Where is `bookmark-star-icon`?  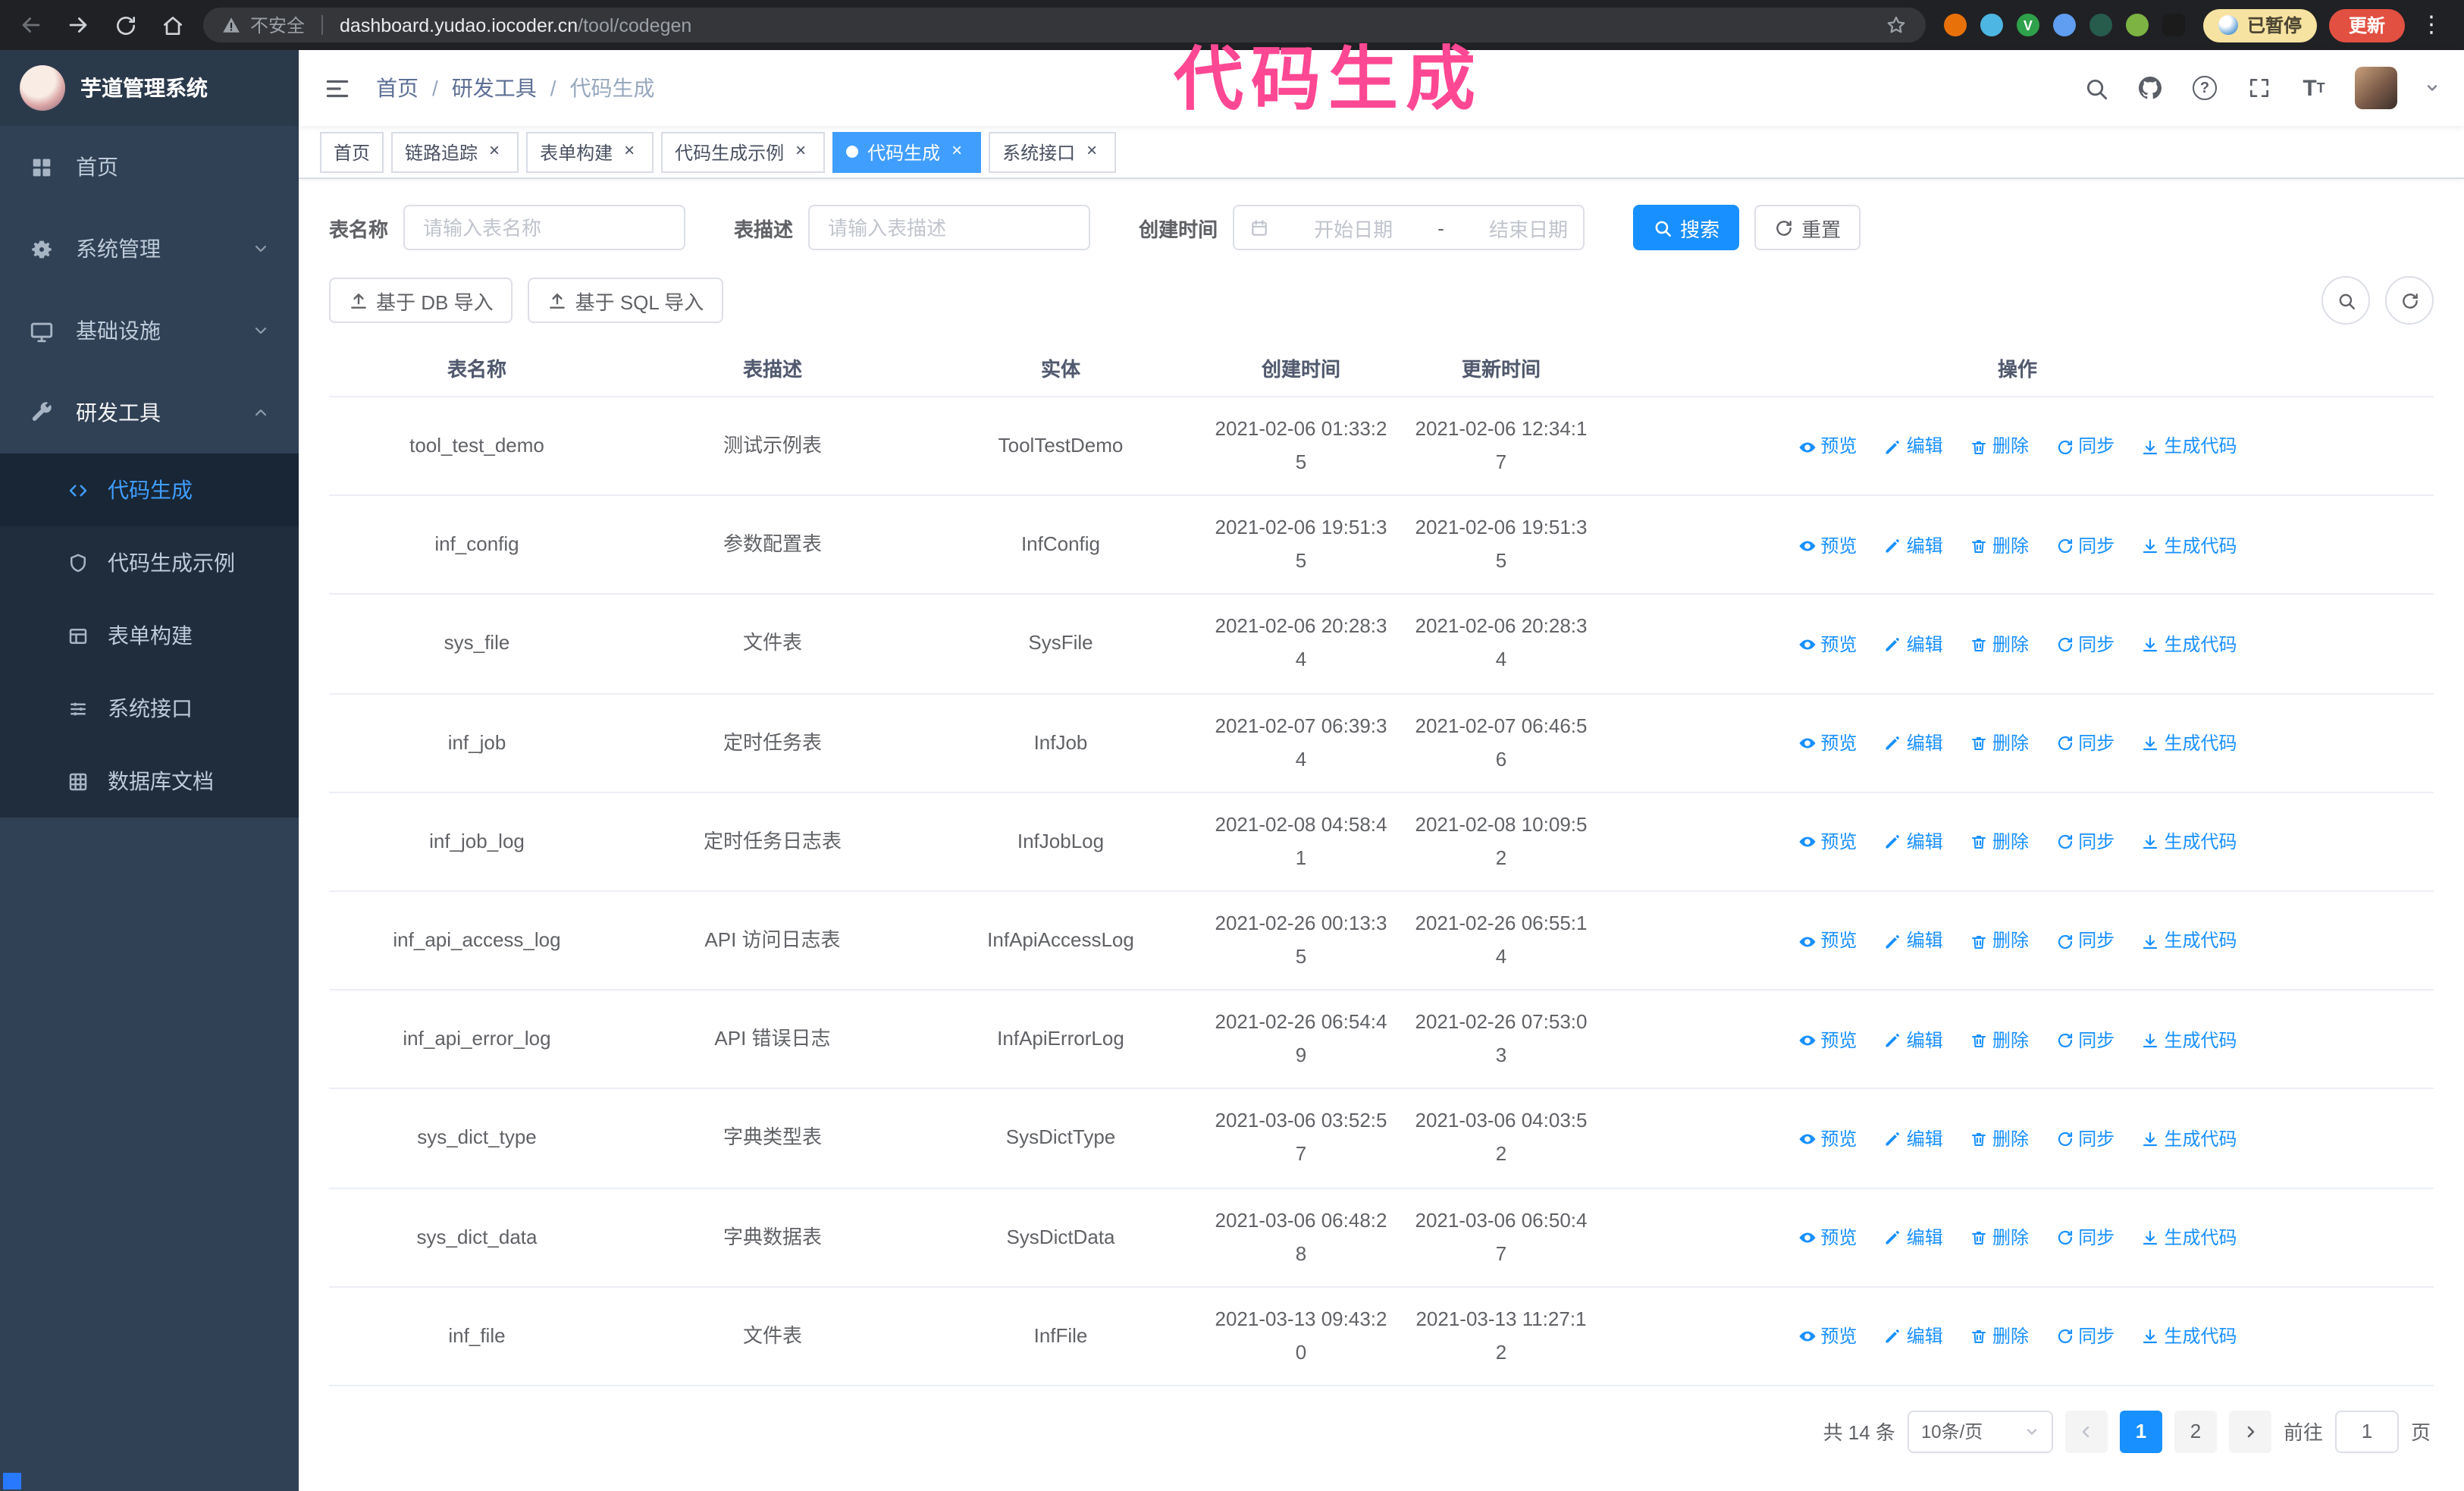 bookmark-star-icon is located at coordinates (1896, 25).